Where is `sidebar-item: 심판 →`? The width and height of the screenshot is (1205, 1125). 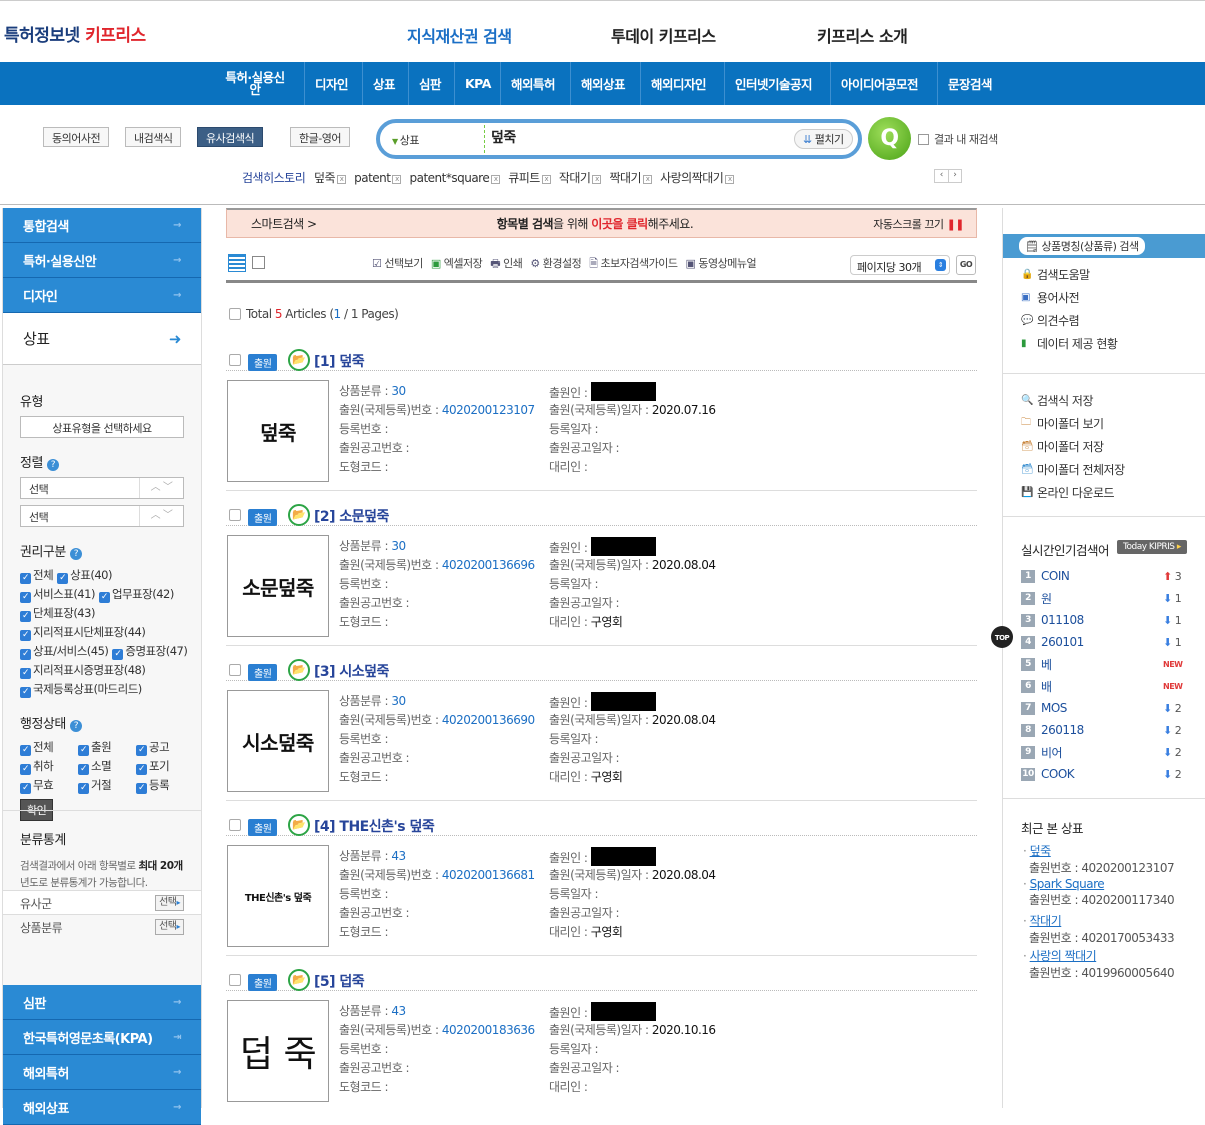
sidebar-item: 심판 → is located at coordinates (102, 1002).